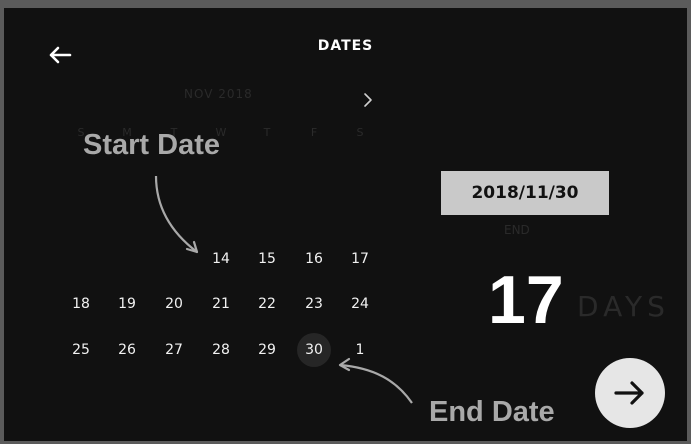  What do you see at coordinates (525, 193) in the screenshot?
I see `selected-date-box: 2018/11/30` at bounding box center [525, 193].